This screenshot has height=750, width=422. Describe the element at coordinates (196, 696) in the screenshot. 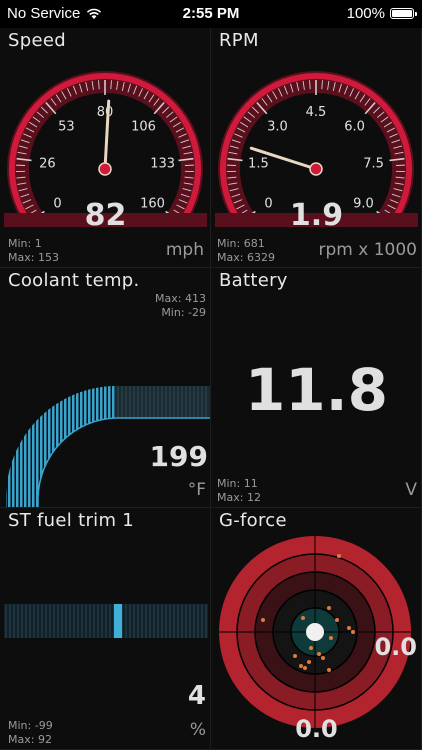

I see `fuel-value: 4` at that location.